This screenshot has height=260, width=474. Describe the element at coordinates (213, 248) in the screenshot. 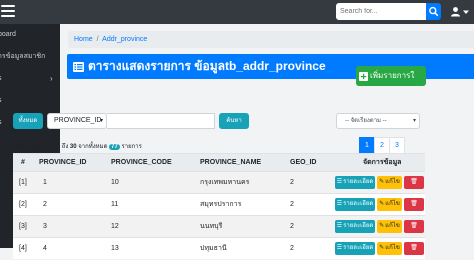

I see `province-name-cell: ปทุมธานี` at that location.